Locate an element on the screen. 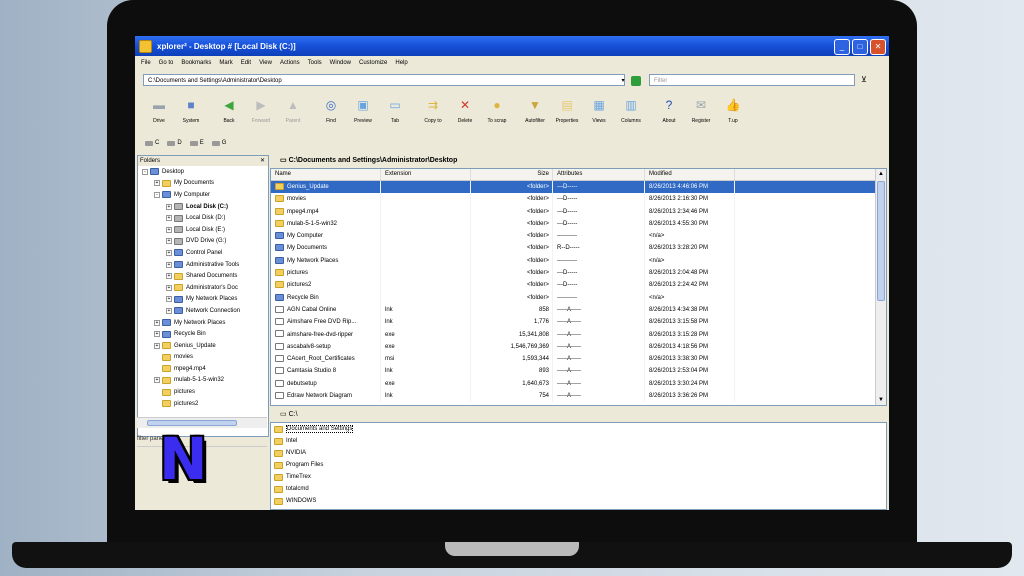 This screenshot has height=576, width=1024. list-item: NVIDIA is located at coordinates (578, 453).